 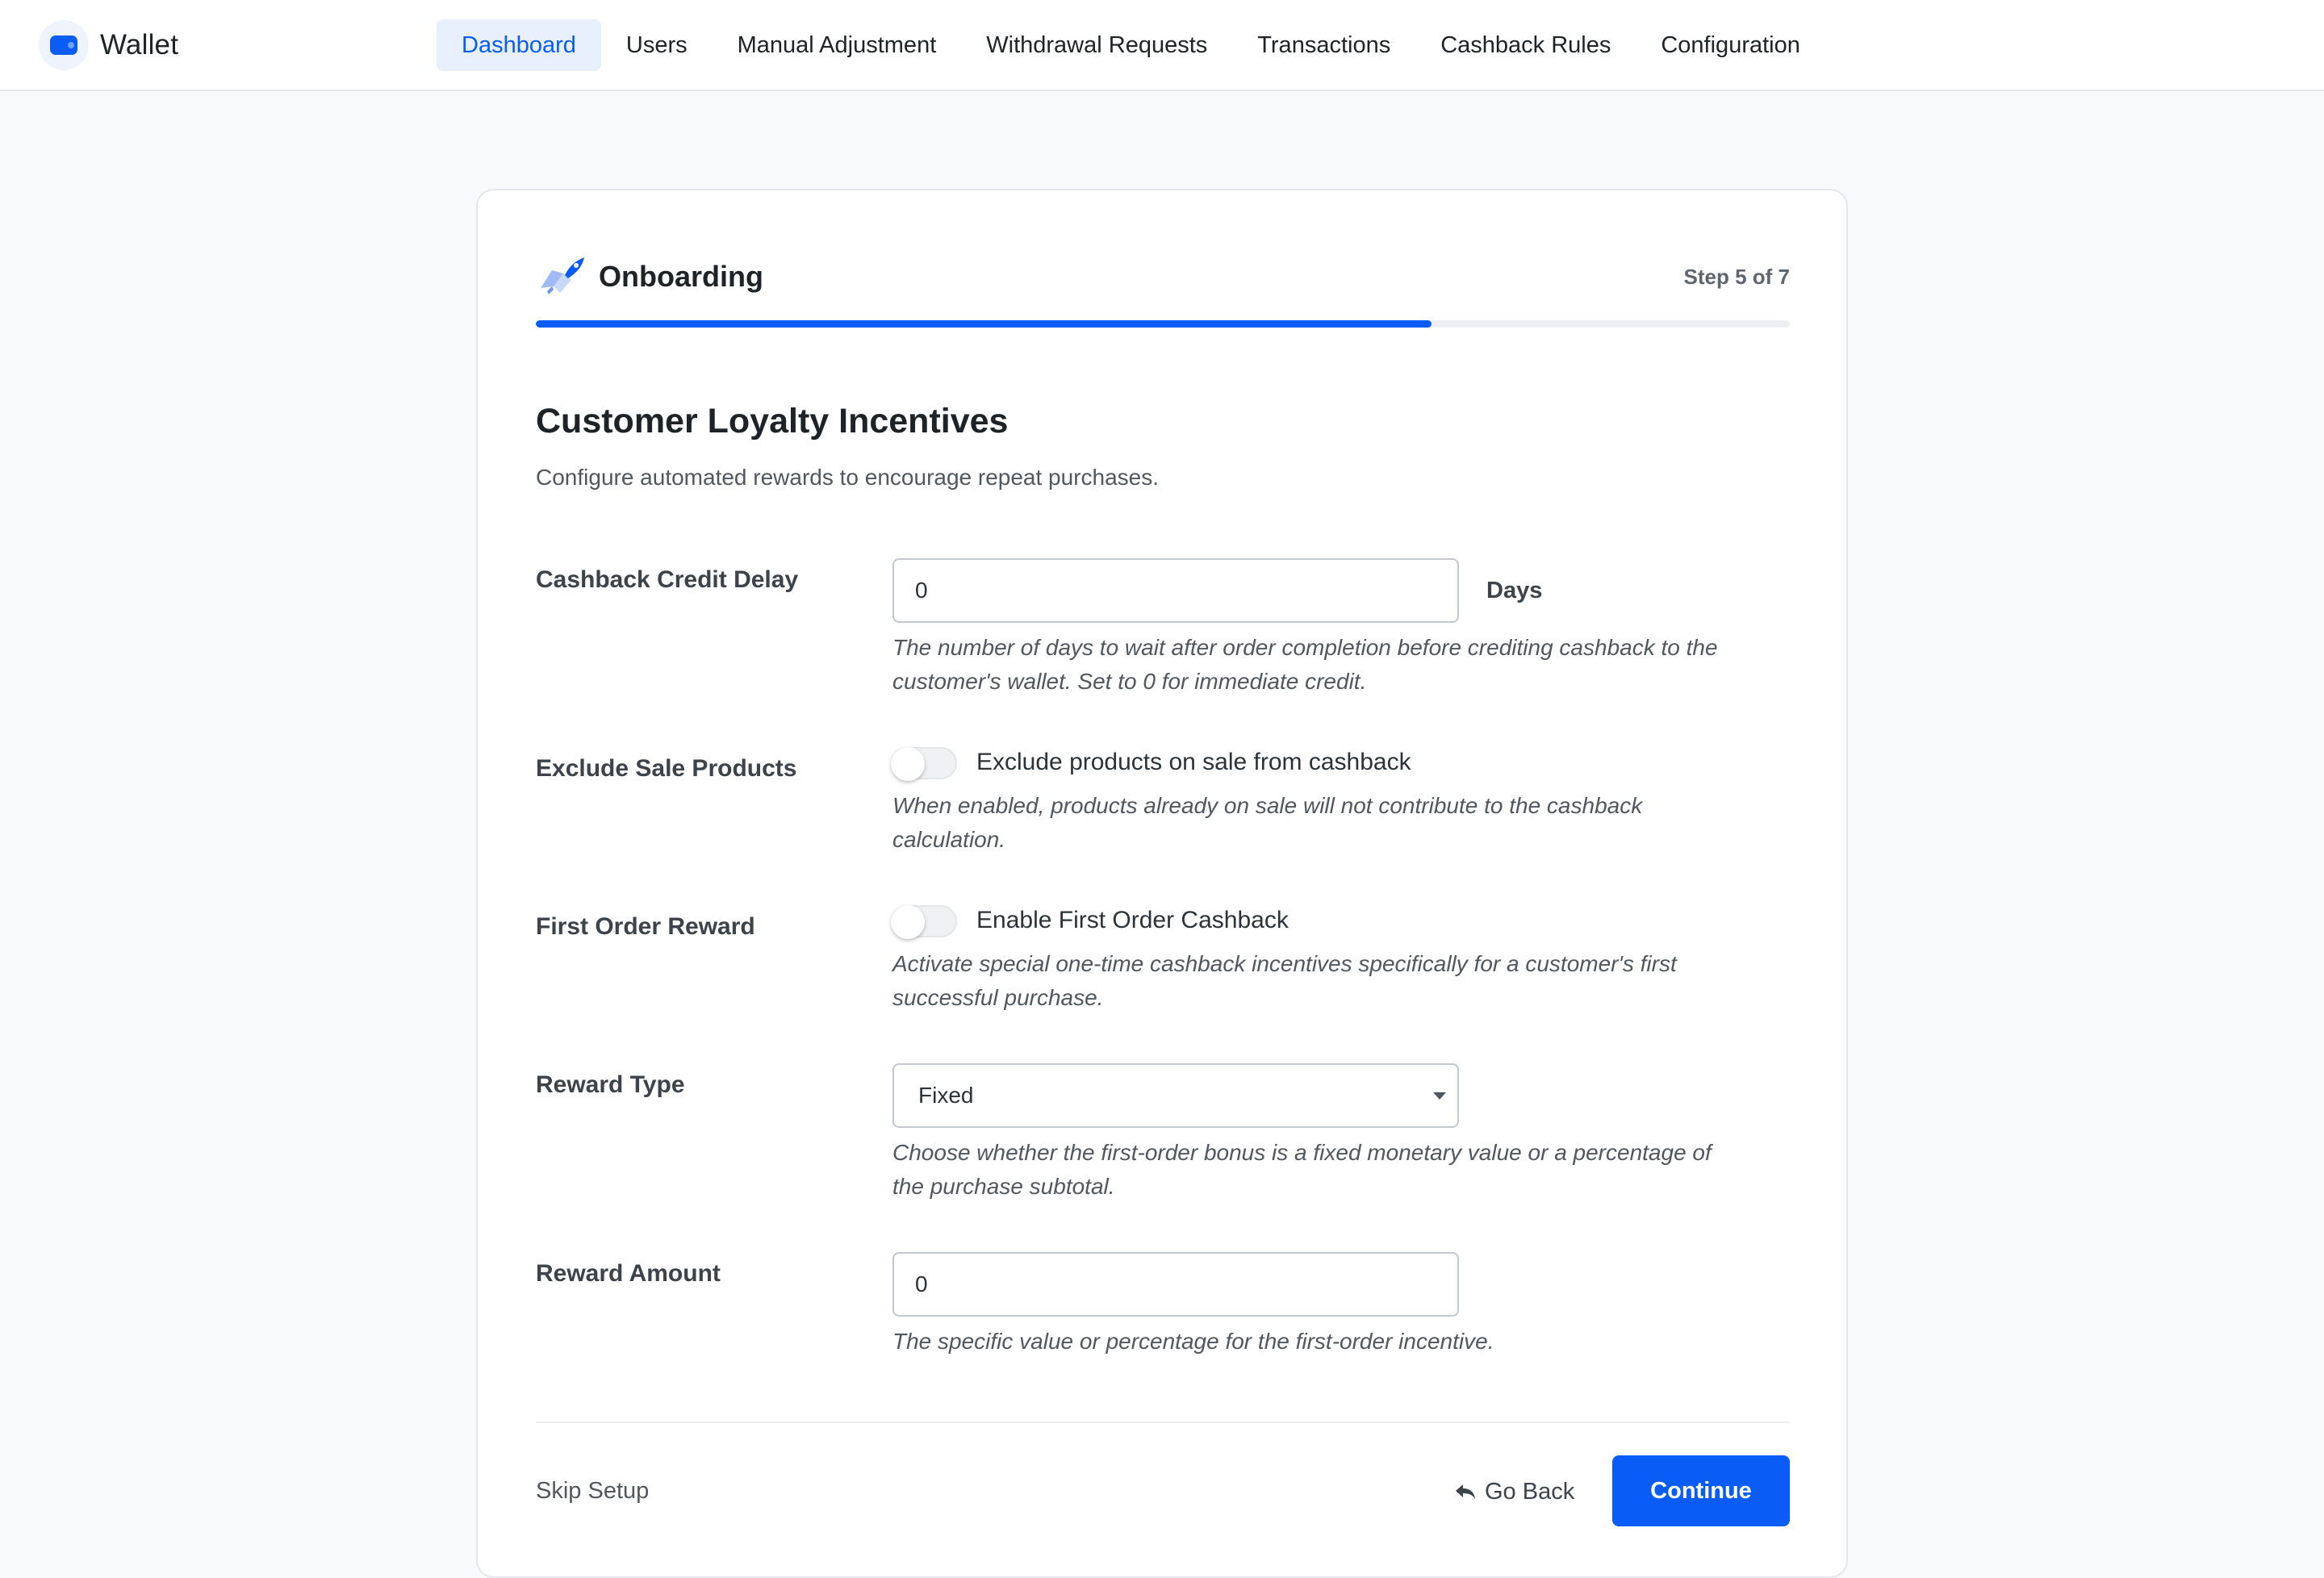 I want to click on progress-bar, so click(x=1163, y=324).